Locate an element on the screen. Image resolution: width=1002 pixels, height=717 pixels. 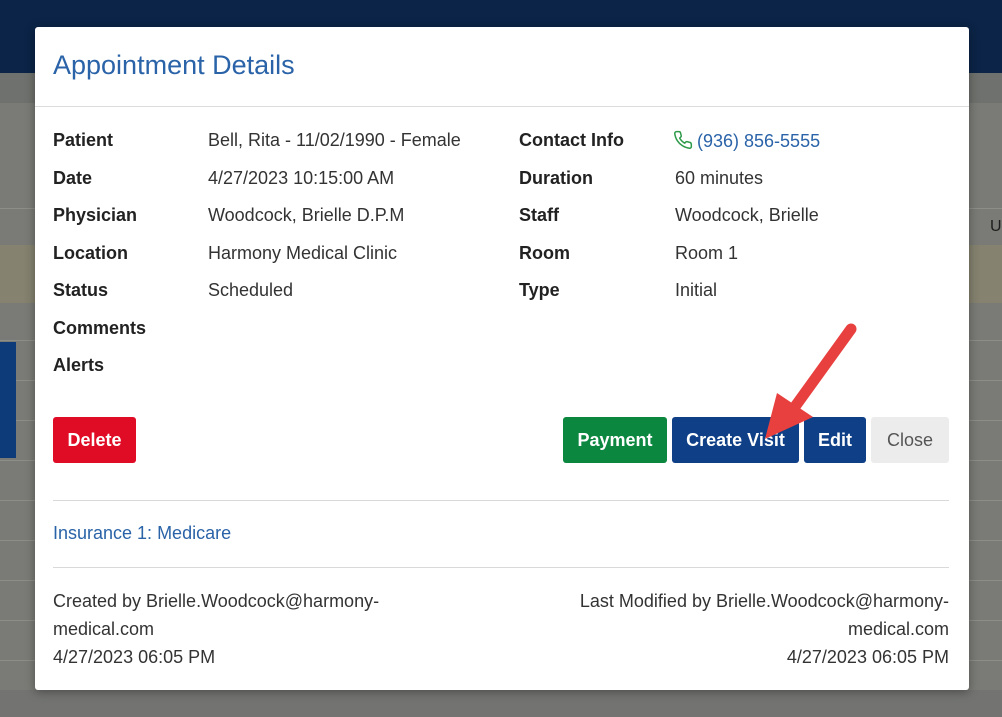
contact-info-label: Contact Info is located at coordinates (571, 140).